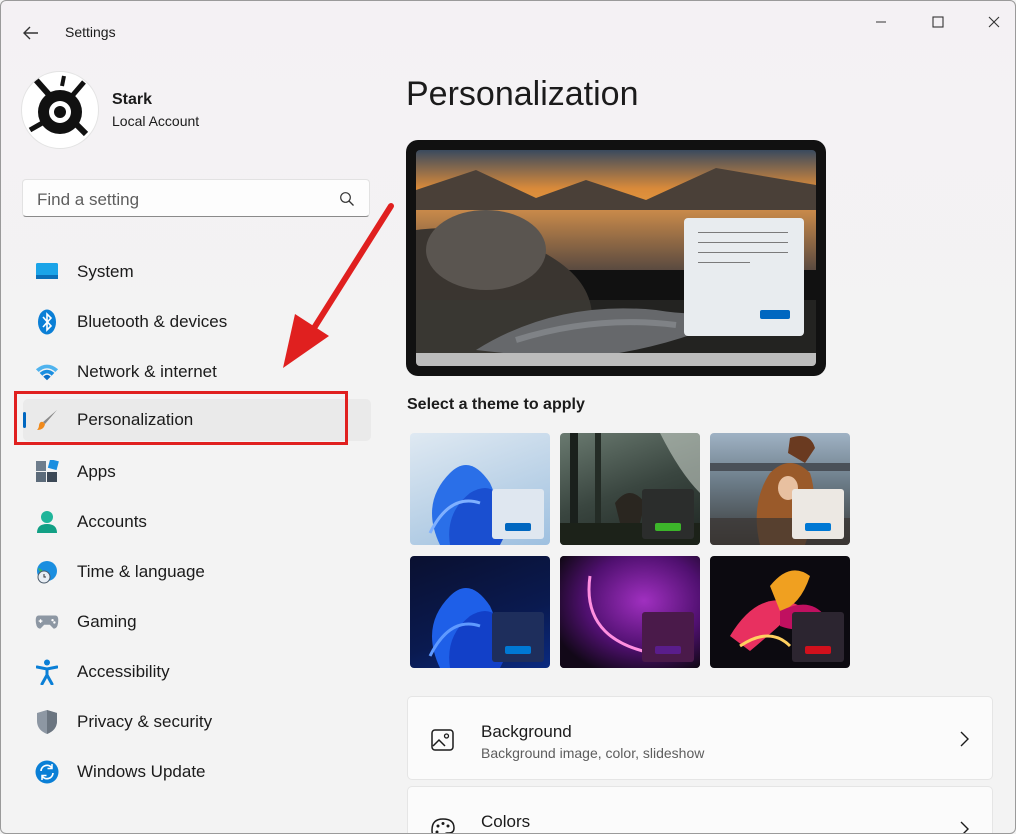 The image size is (1016, 834). Describe the element at coordinates (197, 522) in the screenshot. I see `sidebar-item-accounts: Accounts` at that location.